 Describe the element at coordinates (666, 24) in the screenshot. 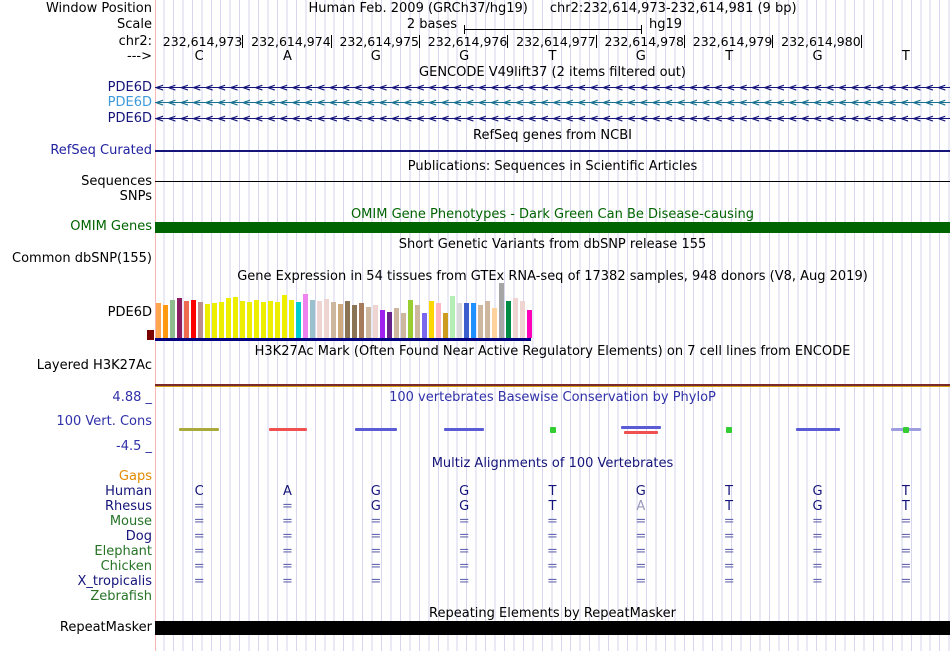

I see `scale-assembly: hg19` at that location.